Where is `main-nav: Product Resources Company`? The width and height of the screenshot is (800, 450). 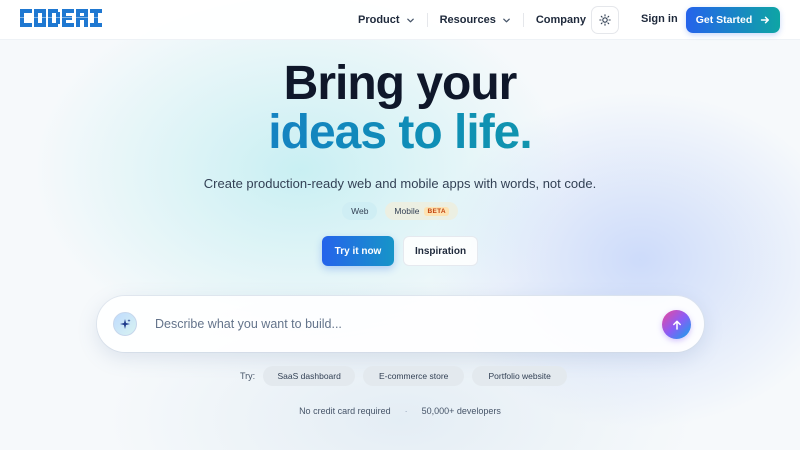
main-nav: Product Resources Company is located at coordinates (479, 20).